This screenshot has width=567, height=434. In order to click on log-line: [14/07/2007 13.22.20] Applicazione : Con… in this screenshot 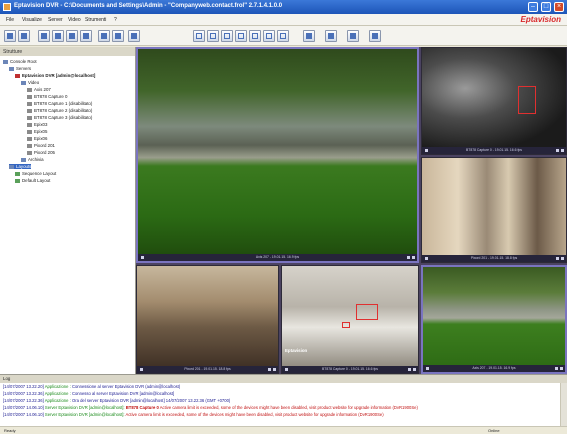, I will do `click(92, 386)`.